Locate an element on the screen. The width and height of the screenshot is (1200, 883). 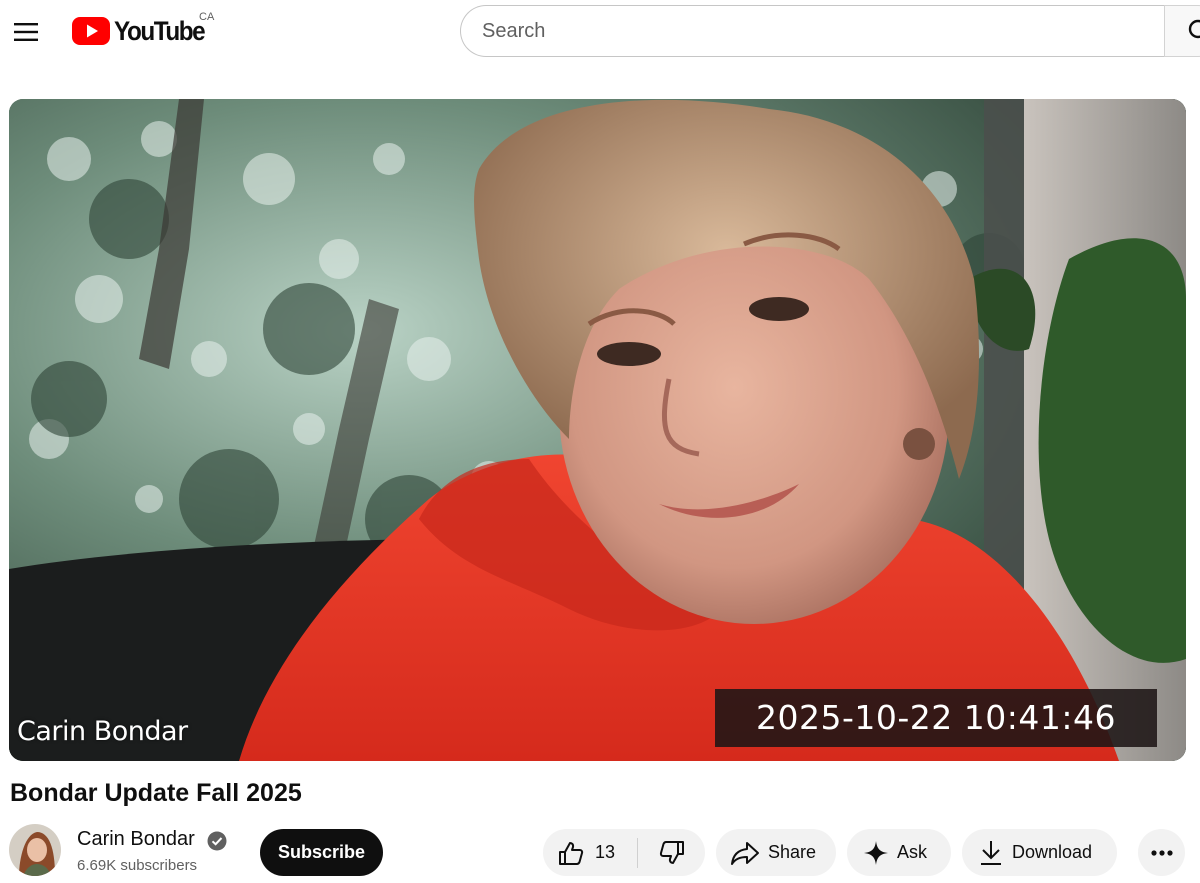
thumbs-down-icon is located at coordinates (671, 852).